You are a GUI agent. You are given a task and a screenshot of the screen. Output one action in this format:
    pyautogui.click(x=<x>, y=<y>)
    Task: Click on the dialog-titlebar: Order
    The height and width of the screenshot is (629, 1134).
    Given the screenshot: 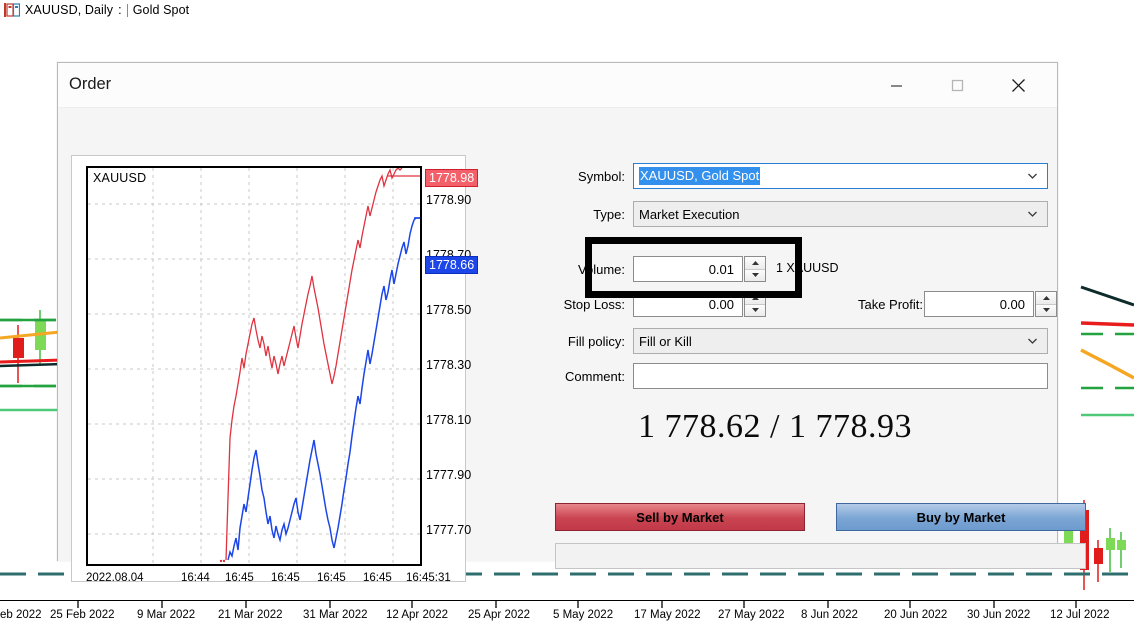 What is the action you would take?
    pyautogui.click(x=557, y=85)
    